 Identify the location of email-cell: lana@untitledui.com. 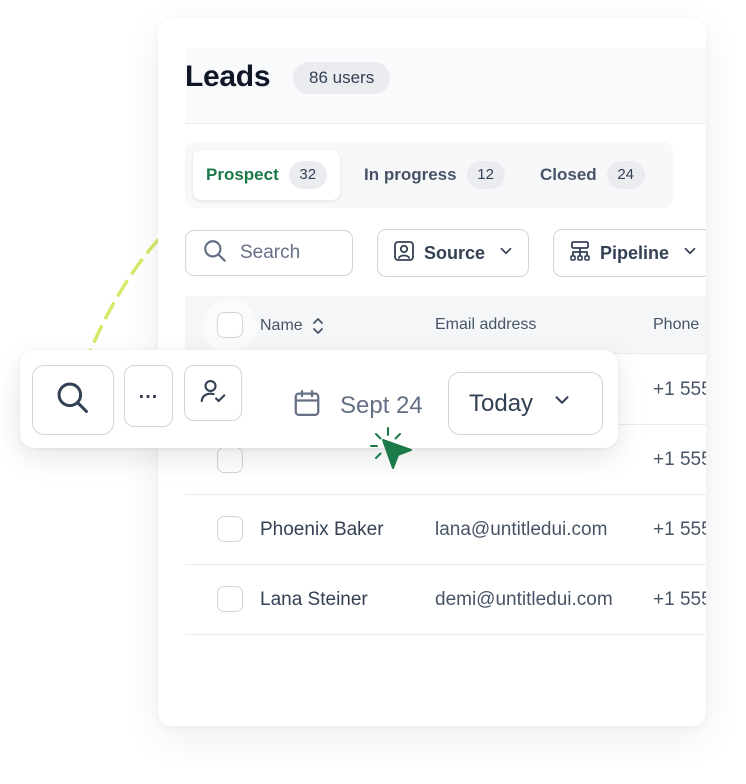
(521, 529).